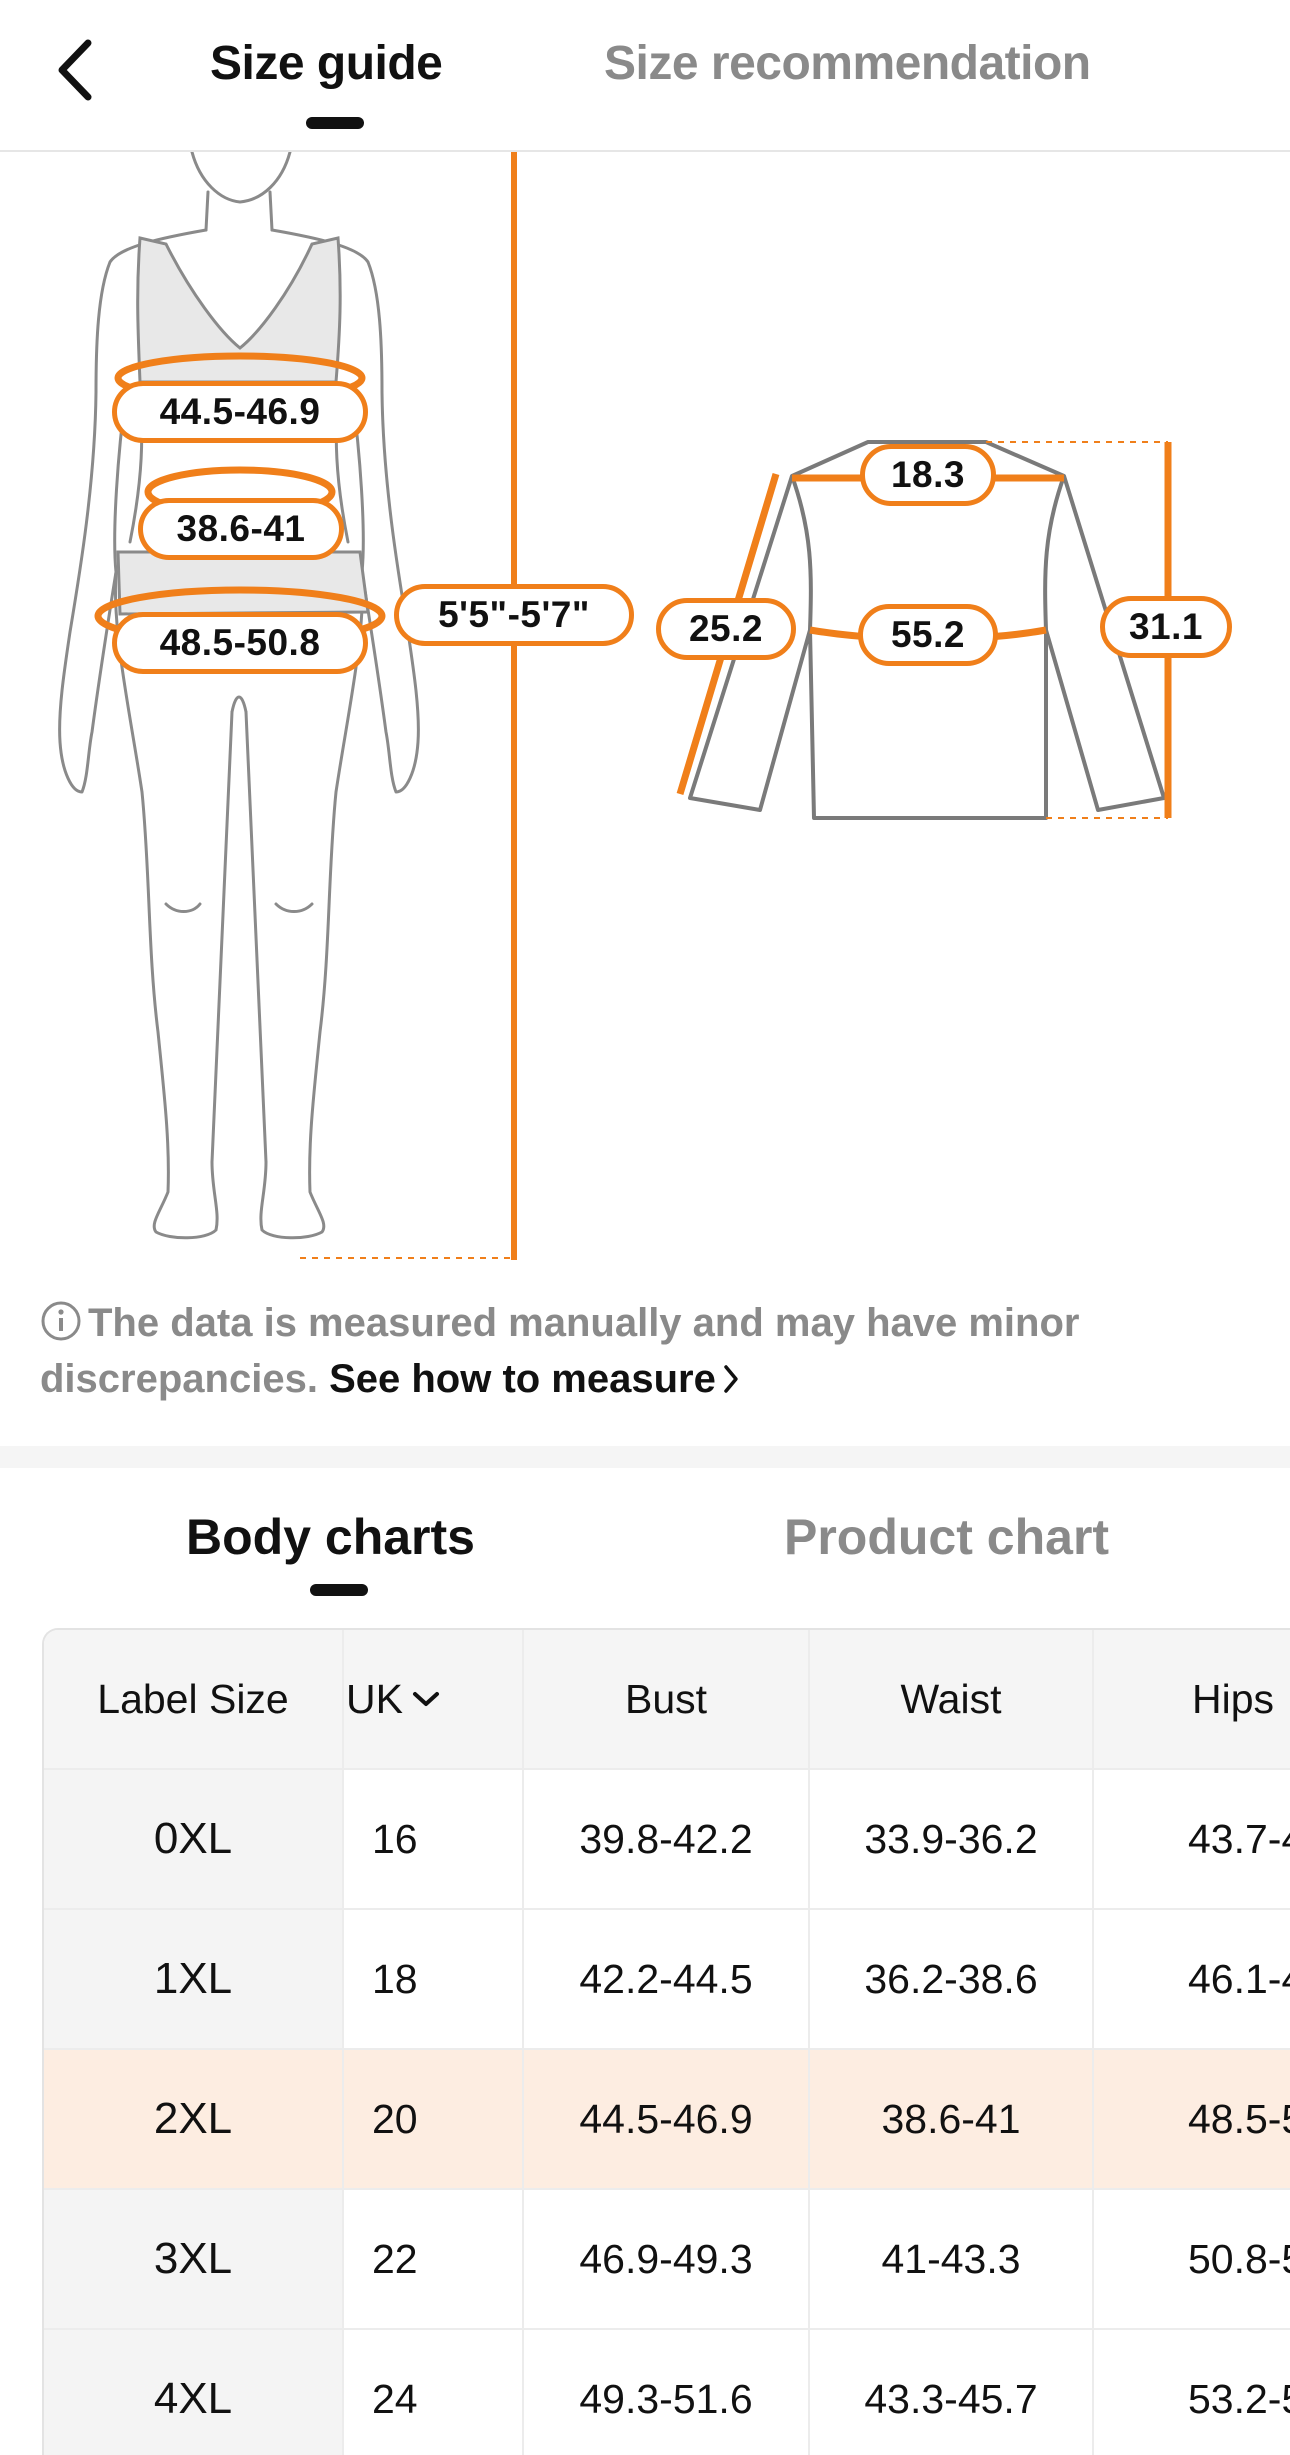  Describe the element at coordinates (928, 475) in the screenshot. I see `shoulder-measure-label: 18.3` at that location.